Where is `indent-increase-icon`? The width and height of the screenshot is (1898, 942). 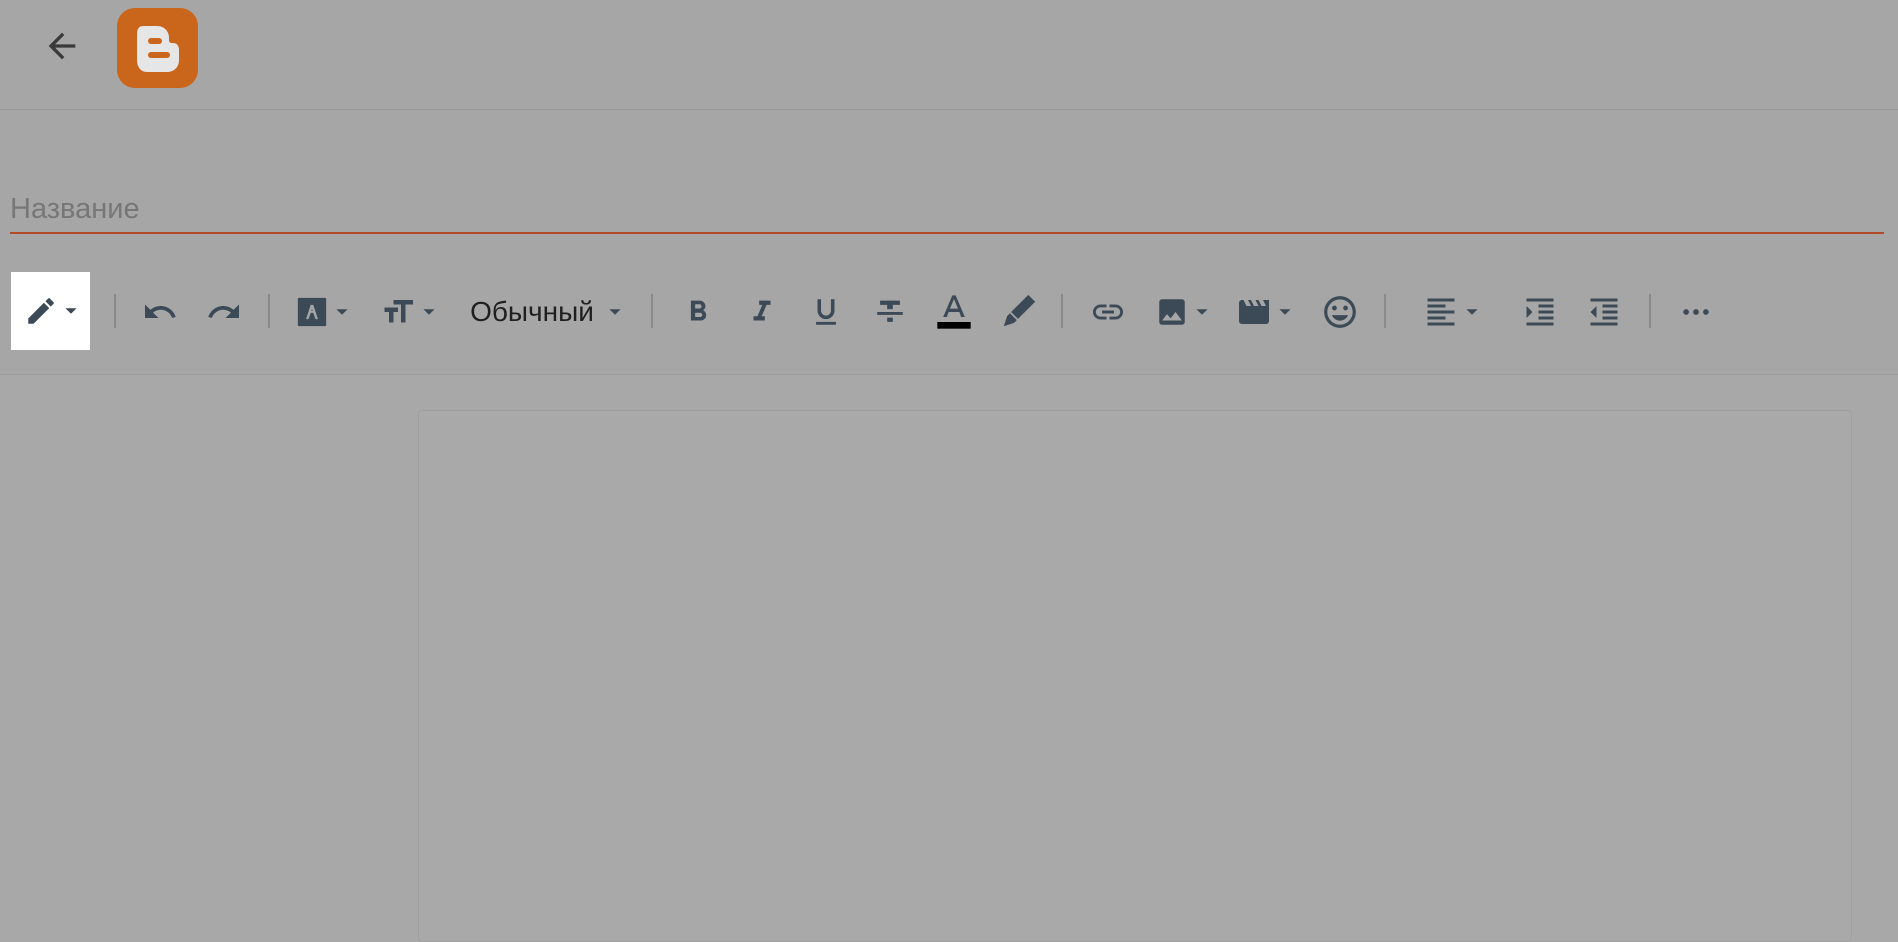
indent-increase-icon is located at coordinates (1540, 312).